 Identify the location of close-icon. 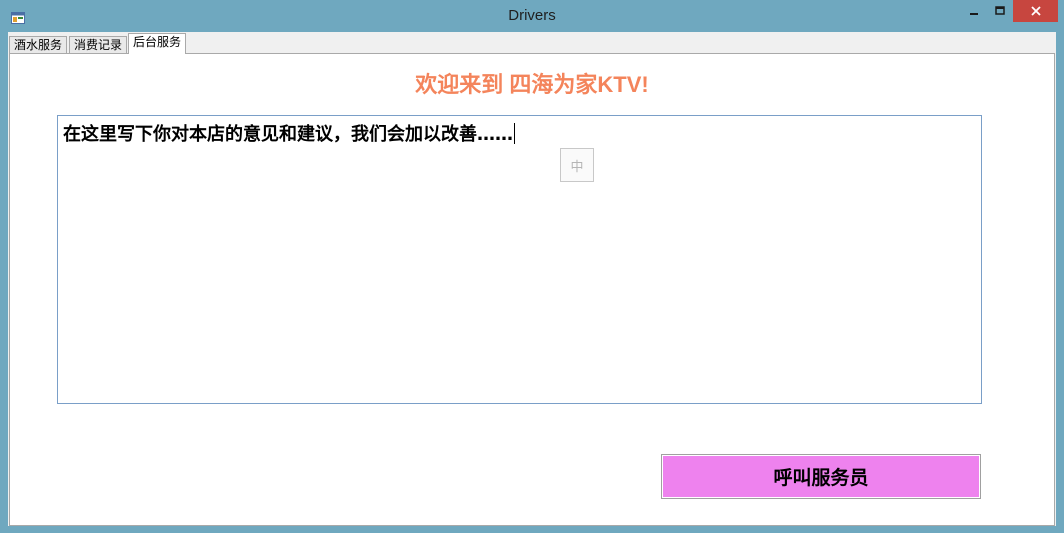
(1035, 11).